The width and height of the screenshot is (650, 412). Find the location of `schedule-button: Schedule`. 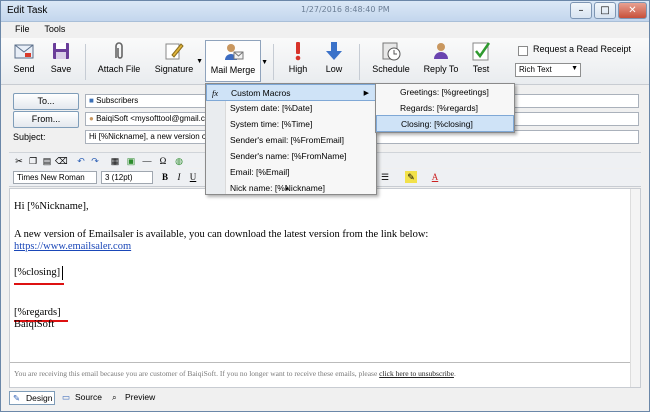

schedule-button: Schedule is located at coordinates (391, 61).